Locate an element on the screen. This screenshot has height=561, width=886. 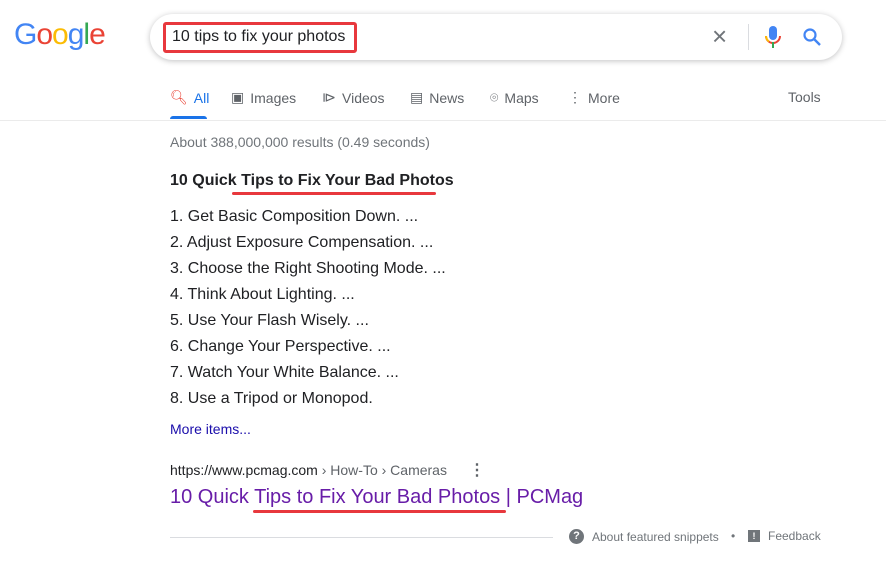
tools-button: Tools is located at coordinates (804, 97).